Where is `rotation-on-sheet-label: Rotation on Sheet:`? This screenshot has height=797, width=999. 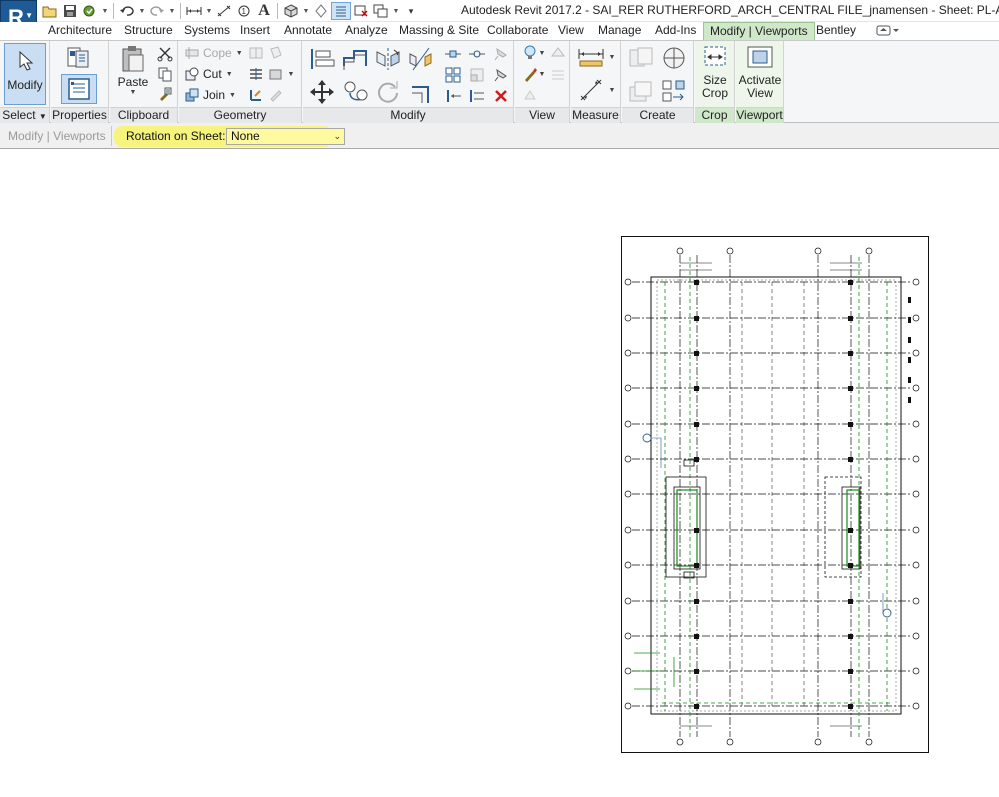 rotation-on-sheet-label: Rotation on Sheet: is located at coordinates (176, 136).